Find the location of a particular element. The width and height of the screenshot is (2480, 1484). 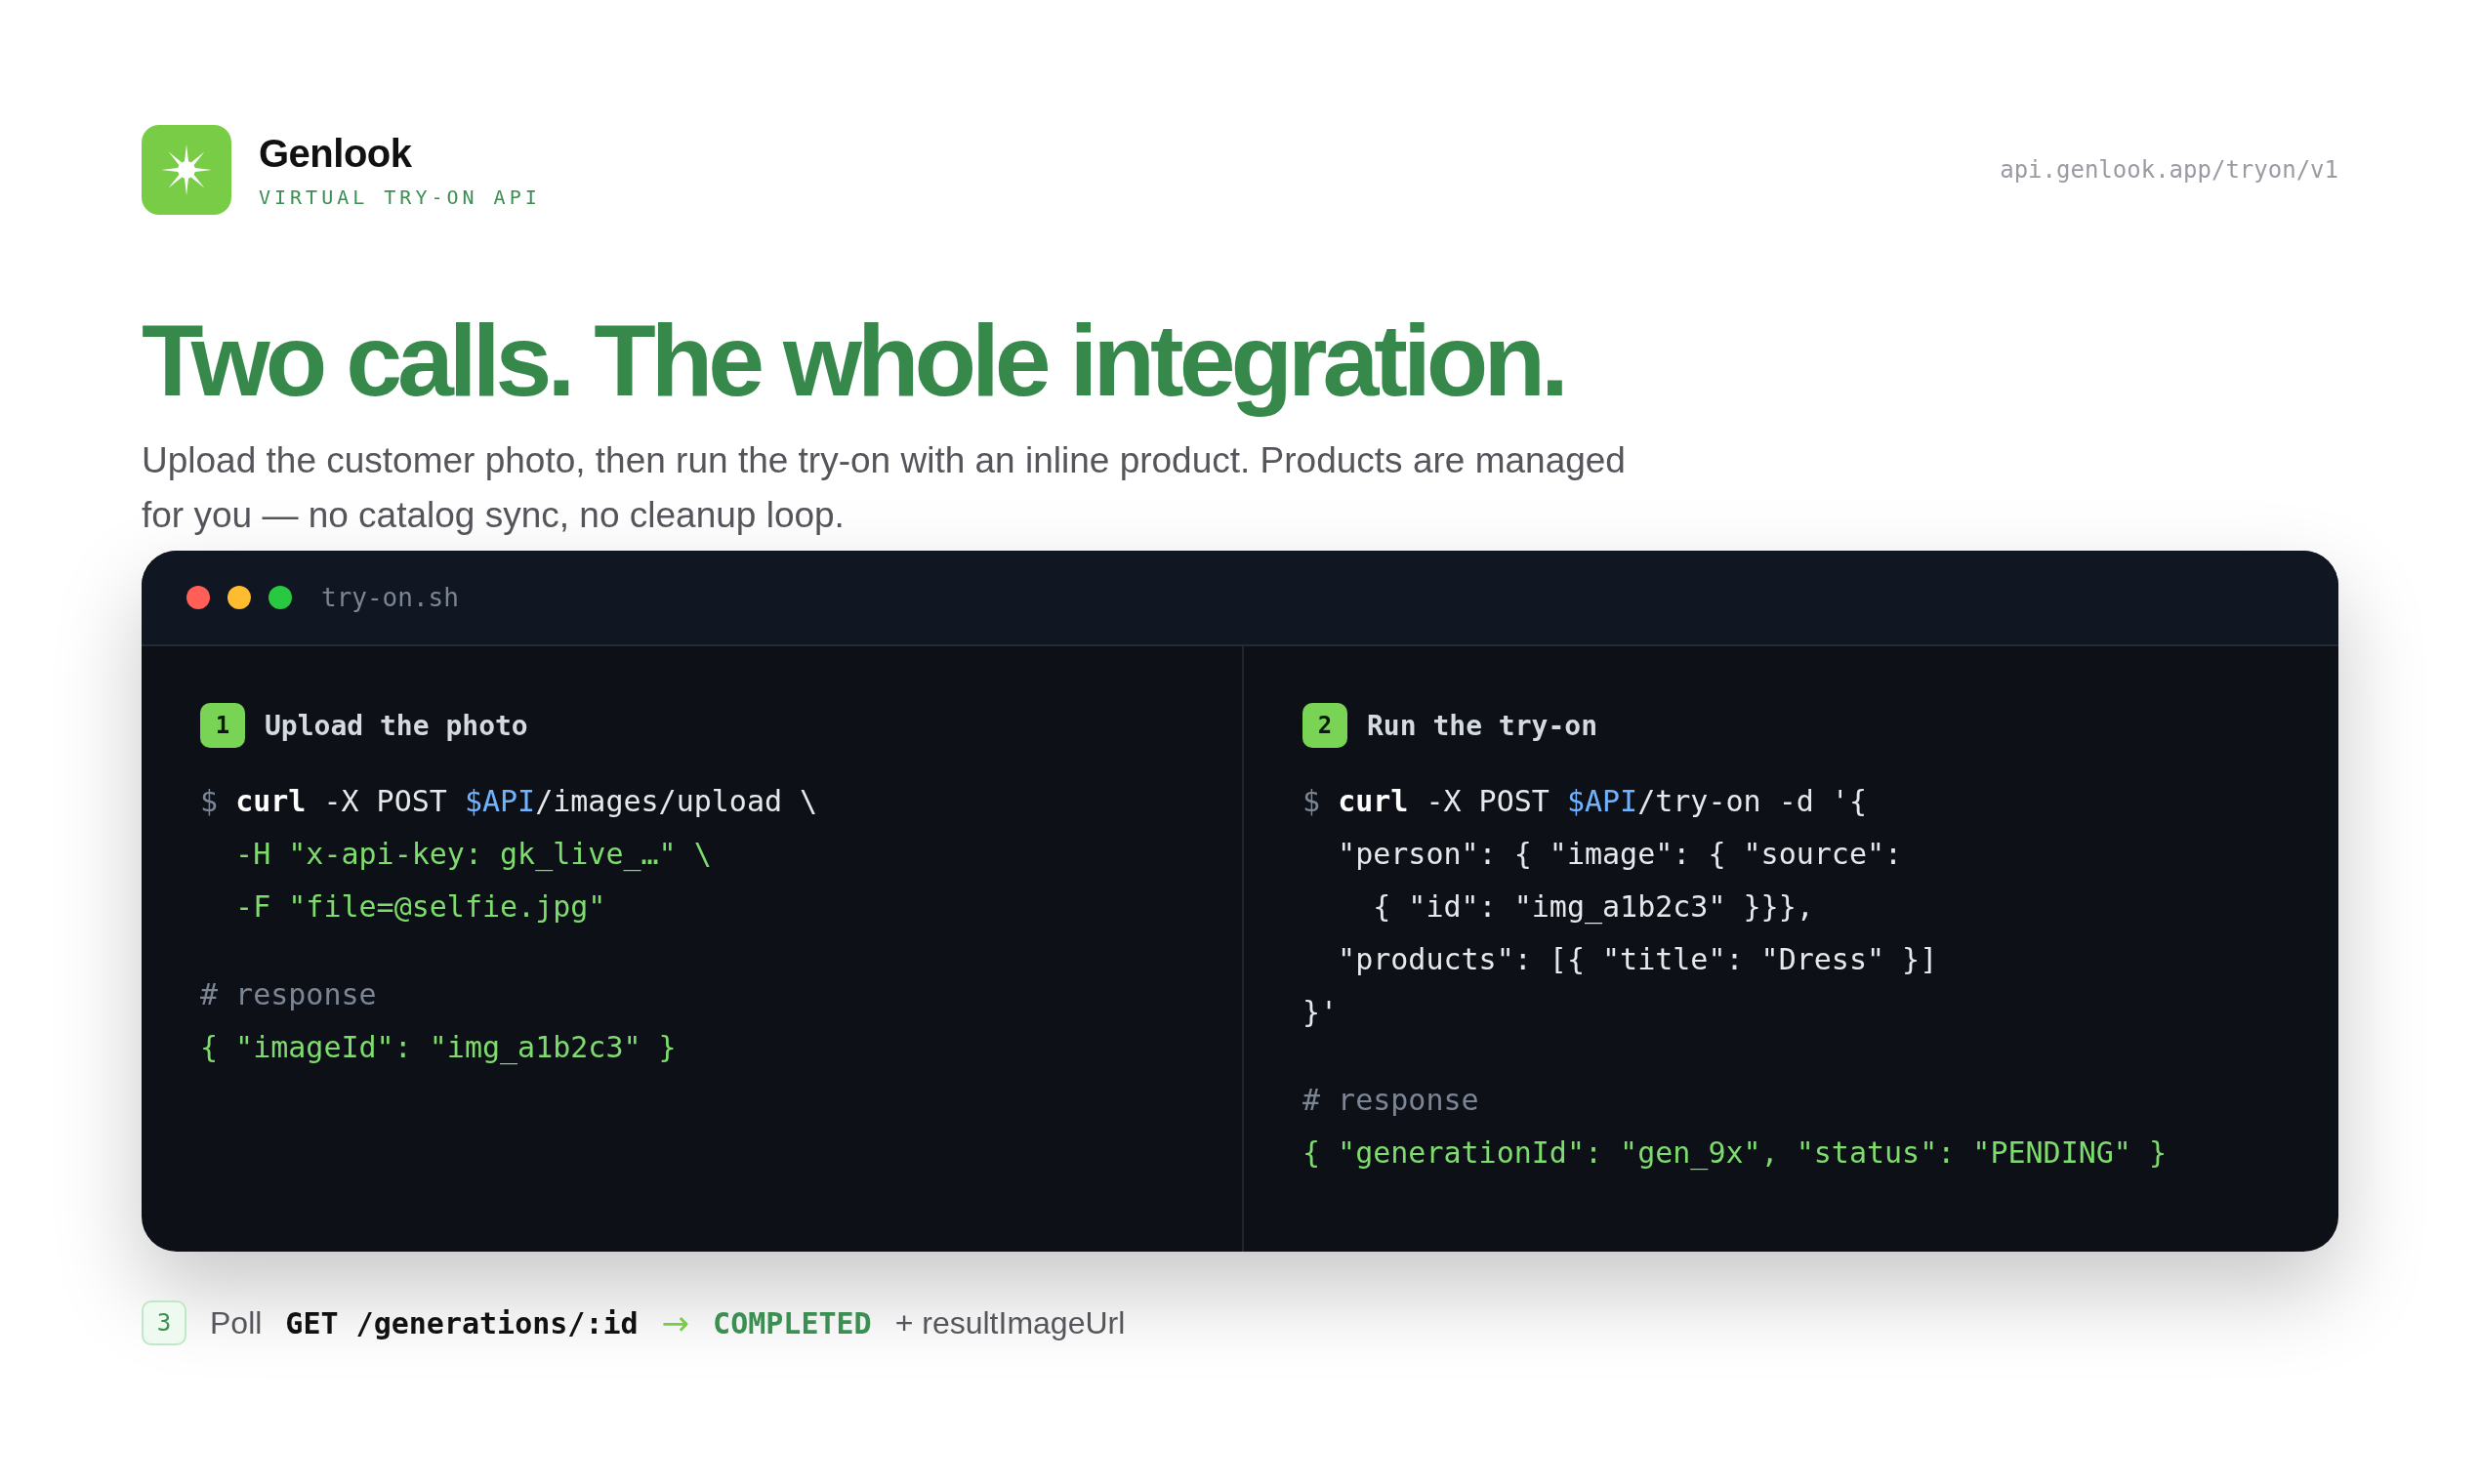

step-number-badge: 3 is located at coordinates (164, 1323).